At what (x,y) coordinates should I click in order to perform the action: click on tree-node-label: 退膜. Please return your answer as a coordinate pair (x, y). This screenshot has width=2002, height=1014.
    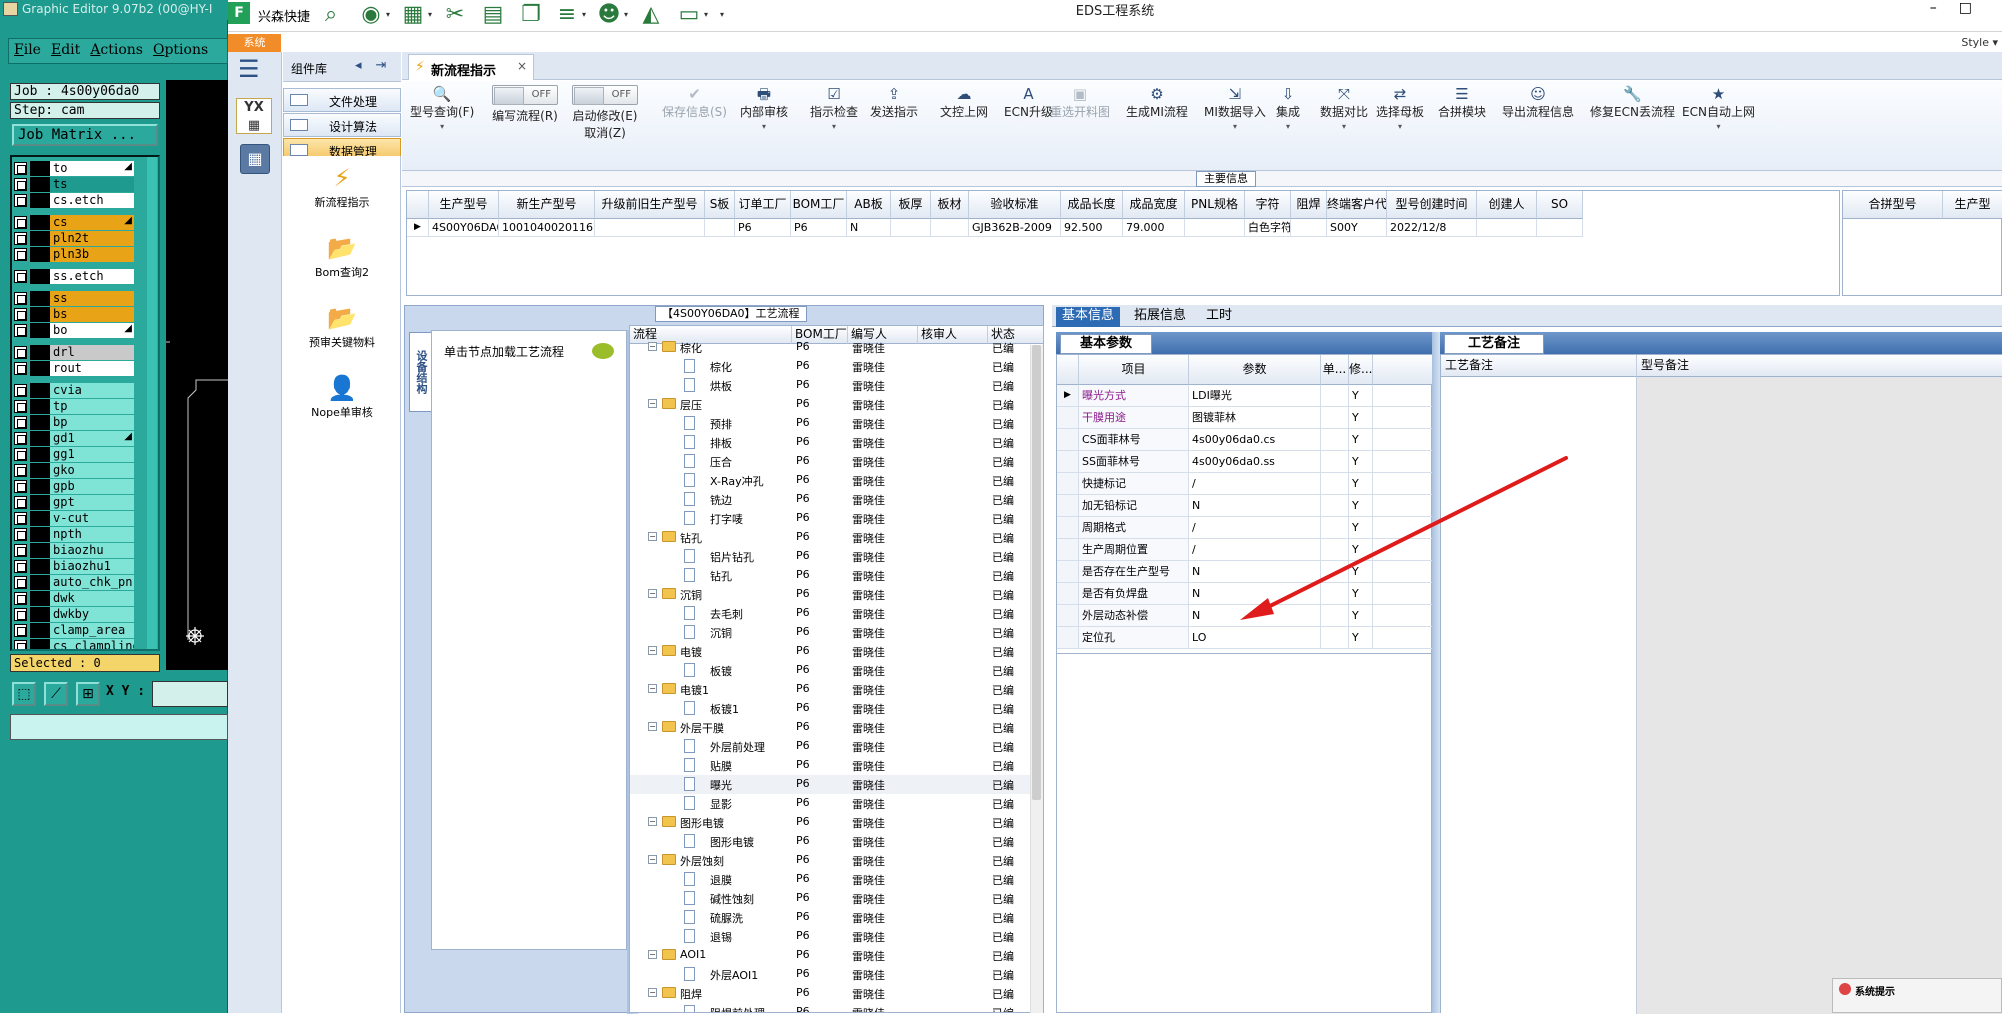
    Looking at the image, I should click on (721, 880).